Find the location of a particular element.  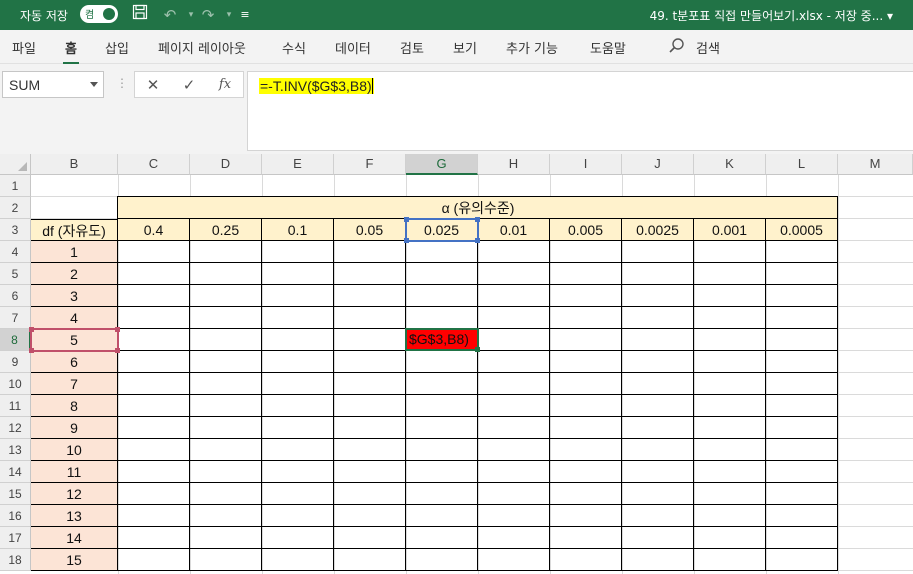

redo-icon: ↷ is located at coordinates (208, 15).